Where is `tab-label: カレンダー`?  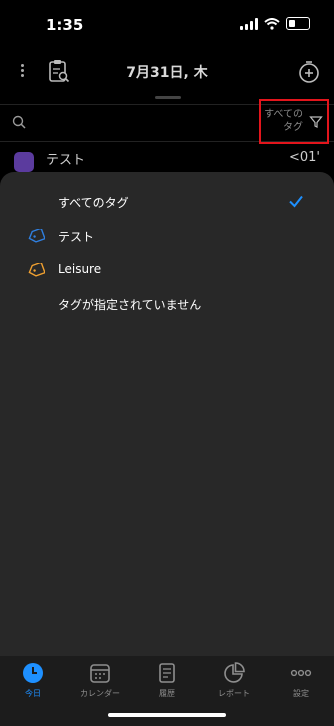
tab-label: カレンダー is located at coordinates (100, 693).